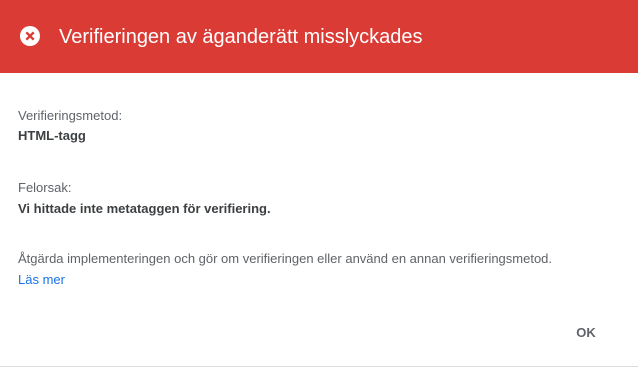 This screenshot has height=367, width=638. I want to click on verification-method-label: Verifieringsmetod:, so click(70, 115).